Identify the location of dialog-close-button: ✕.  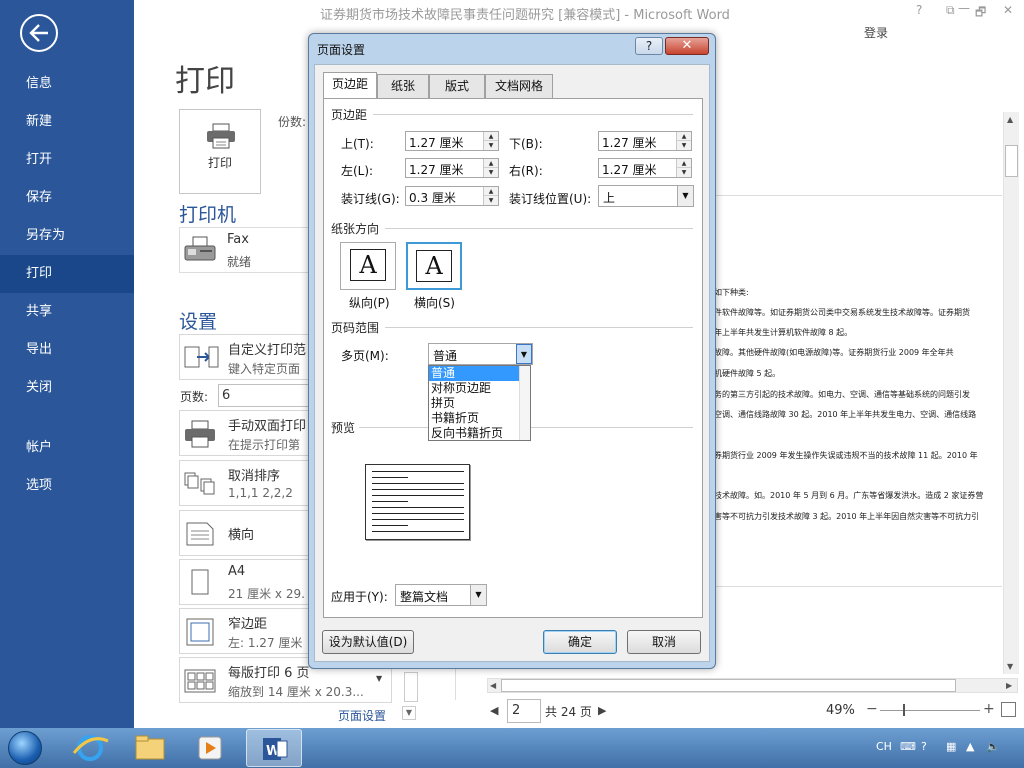
(687, 46).